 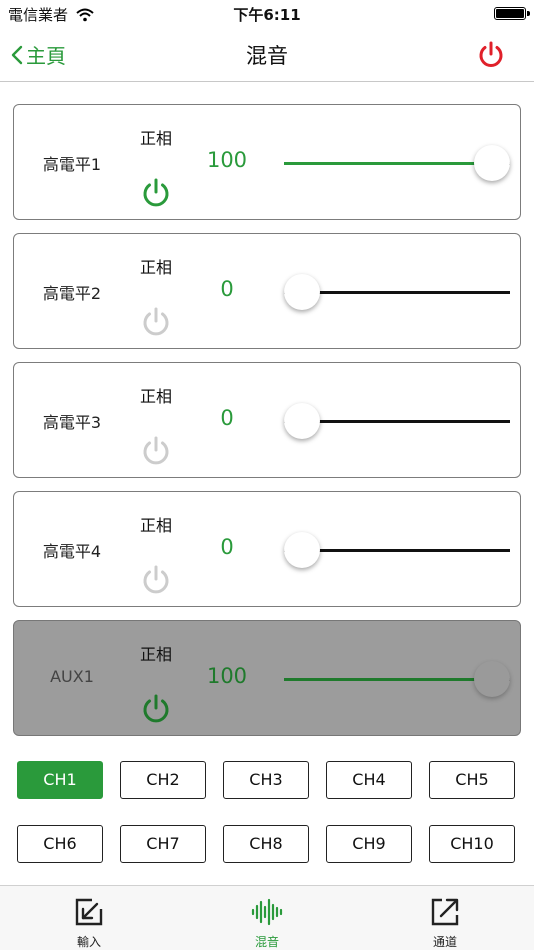 What do you see at coordinates (472, 844) in the screenshot?
I see `channel-button: CH10` at bounding box center [472, 844].